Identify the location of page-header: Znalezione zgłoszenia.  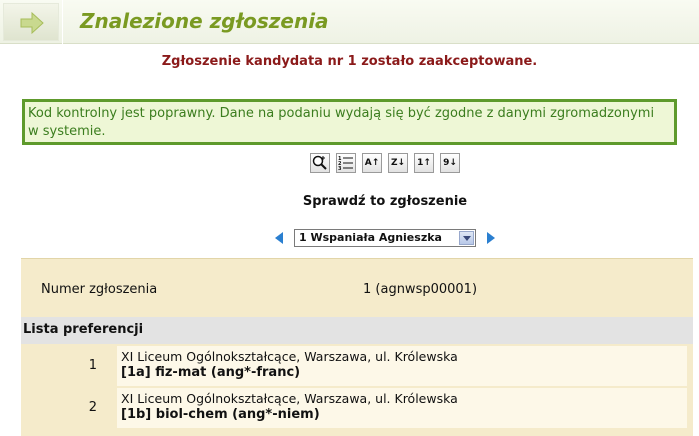
(349, 22).